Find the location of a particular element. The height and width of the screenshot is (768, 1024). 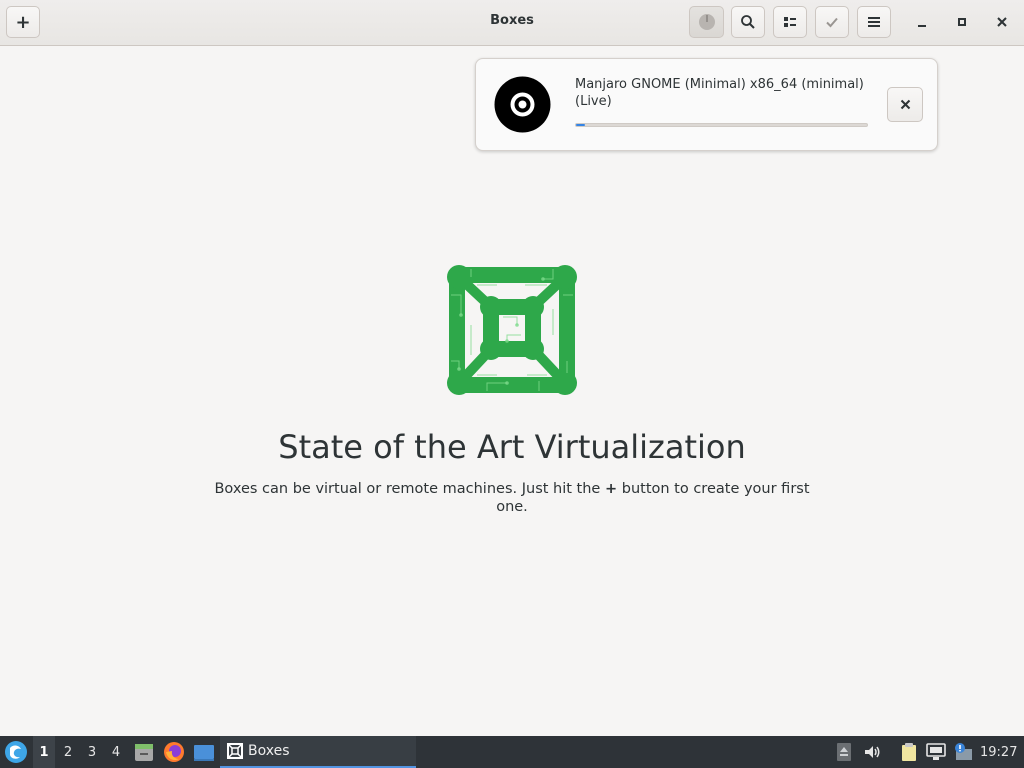

firefox-launcher is located at coordinates (174, 752).